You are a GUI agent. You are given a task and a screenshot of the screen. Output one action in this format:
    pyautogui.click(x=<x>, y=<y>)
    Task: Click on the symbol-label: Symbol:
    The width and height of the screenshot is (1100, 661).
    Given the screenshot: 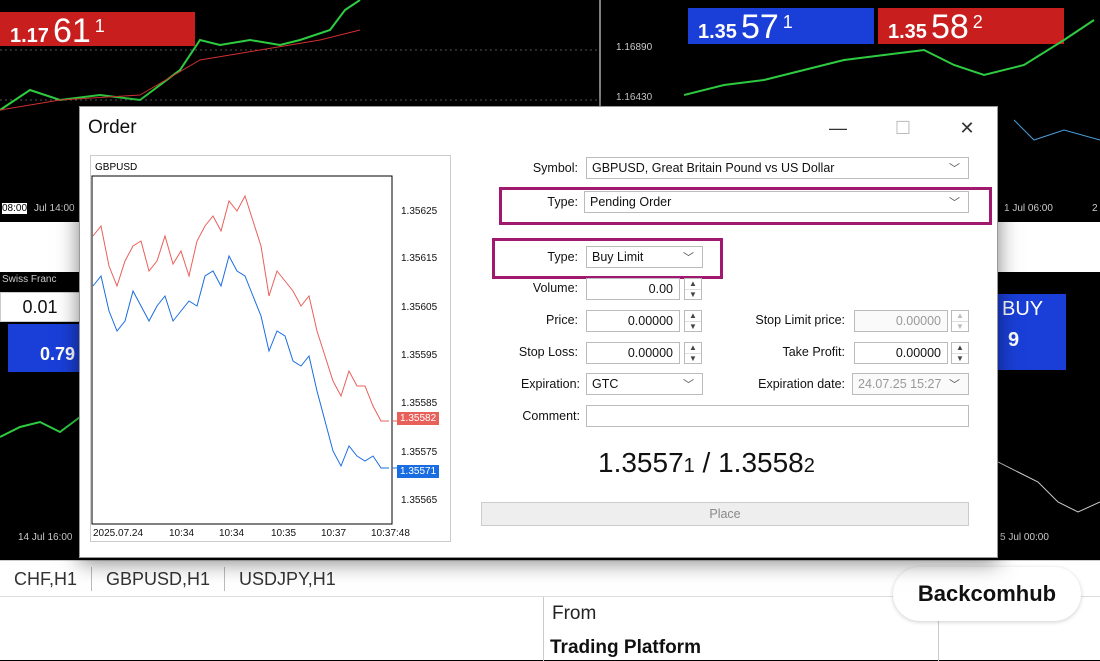 What is the action you would take?
    pyautogui.click(x=555, y=168)
    